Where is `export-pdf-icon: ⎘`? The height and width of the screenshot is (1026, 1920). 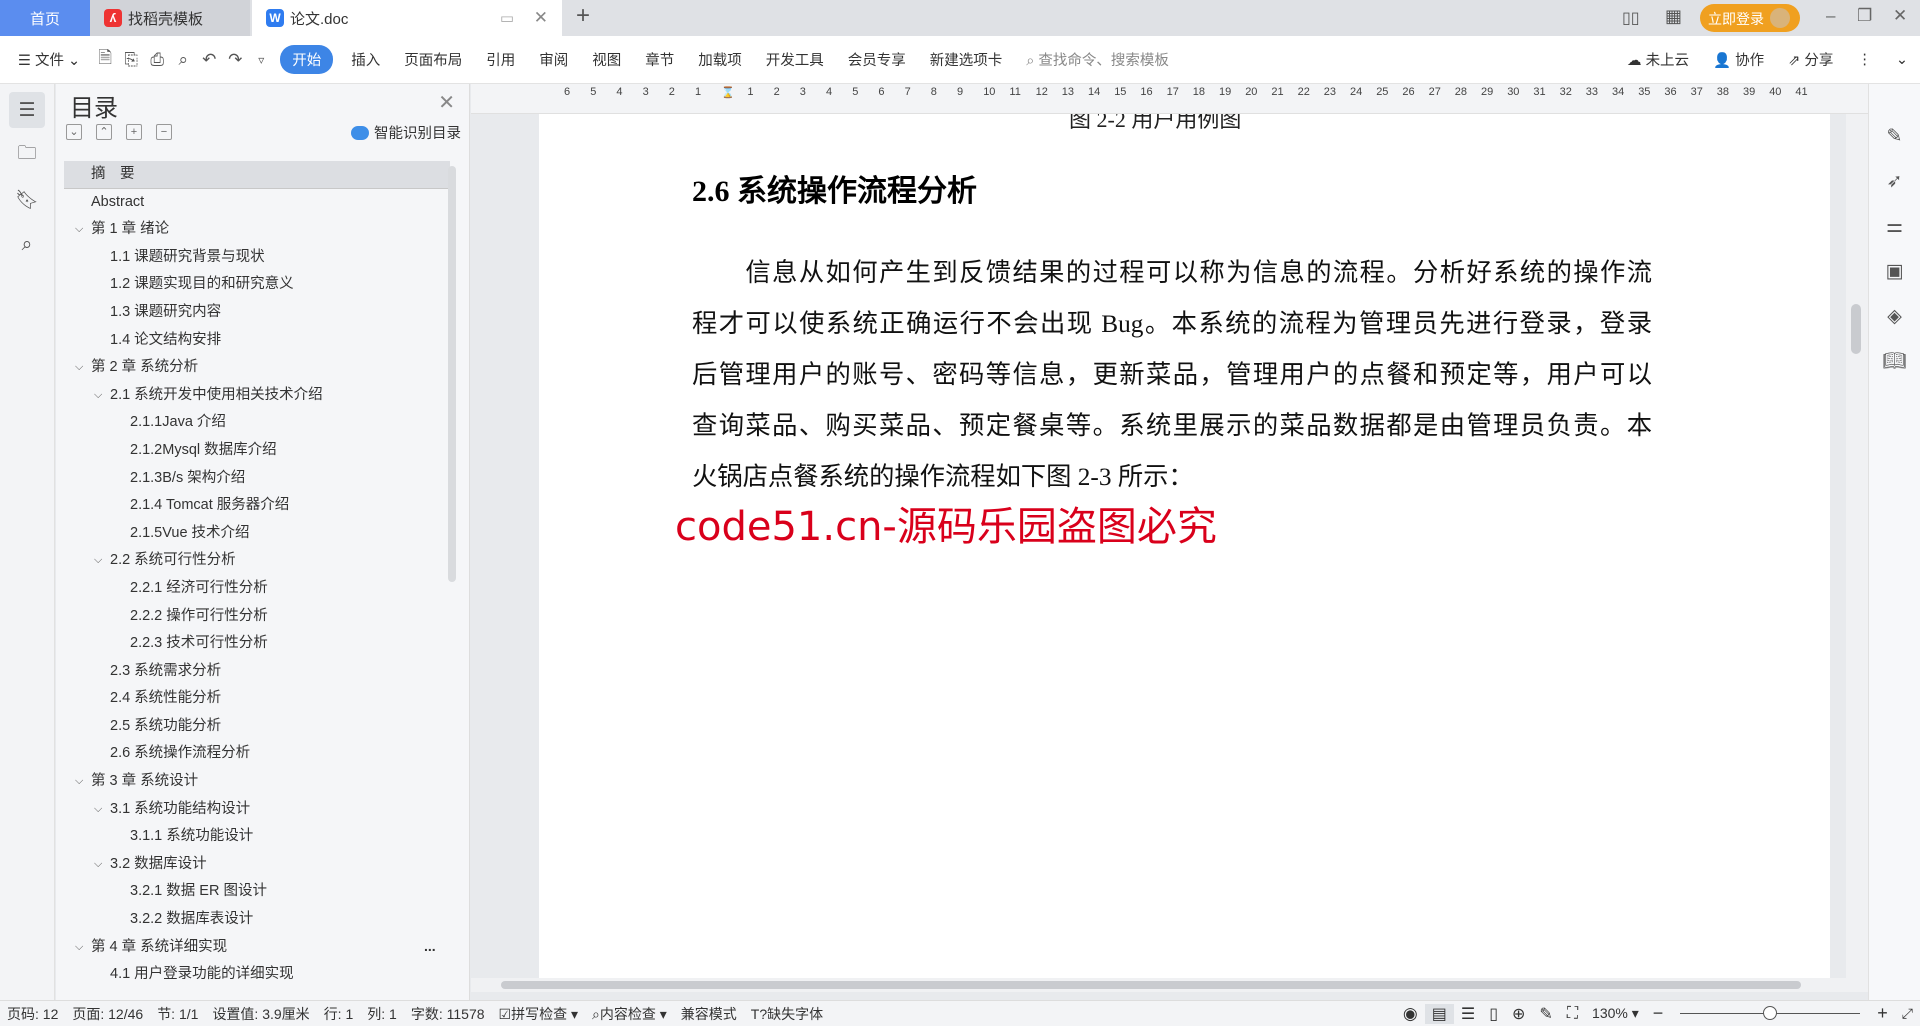
export-pdf-icon: ⎘ is located at coordinates (131, 60).